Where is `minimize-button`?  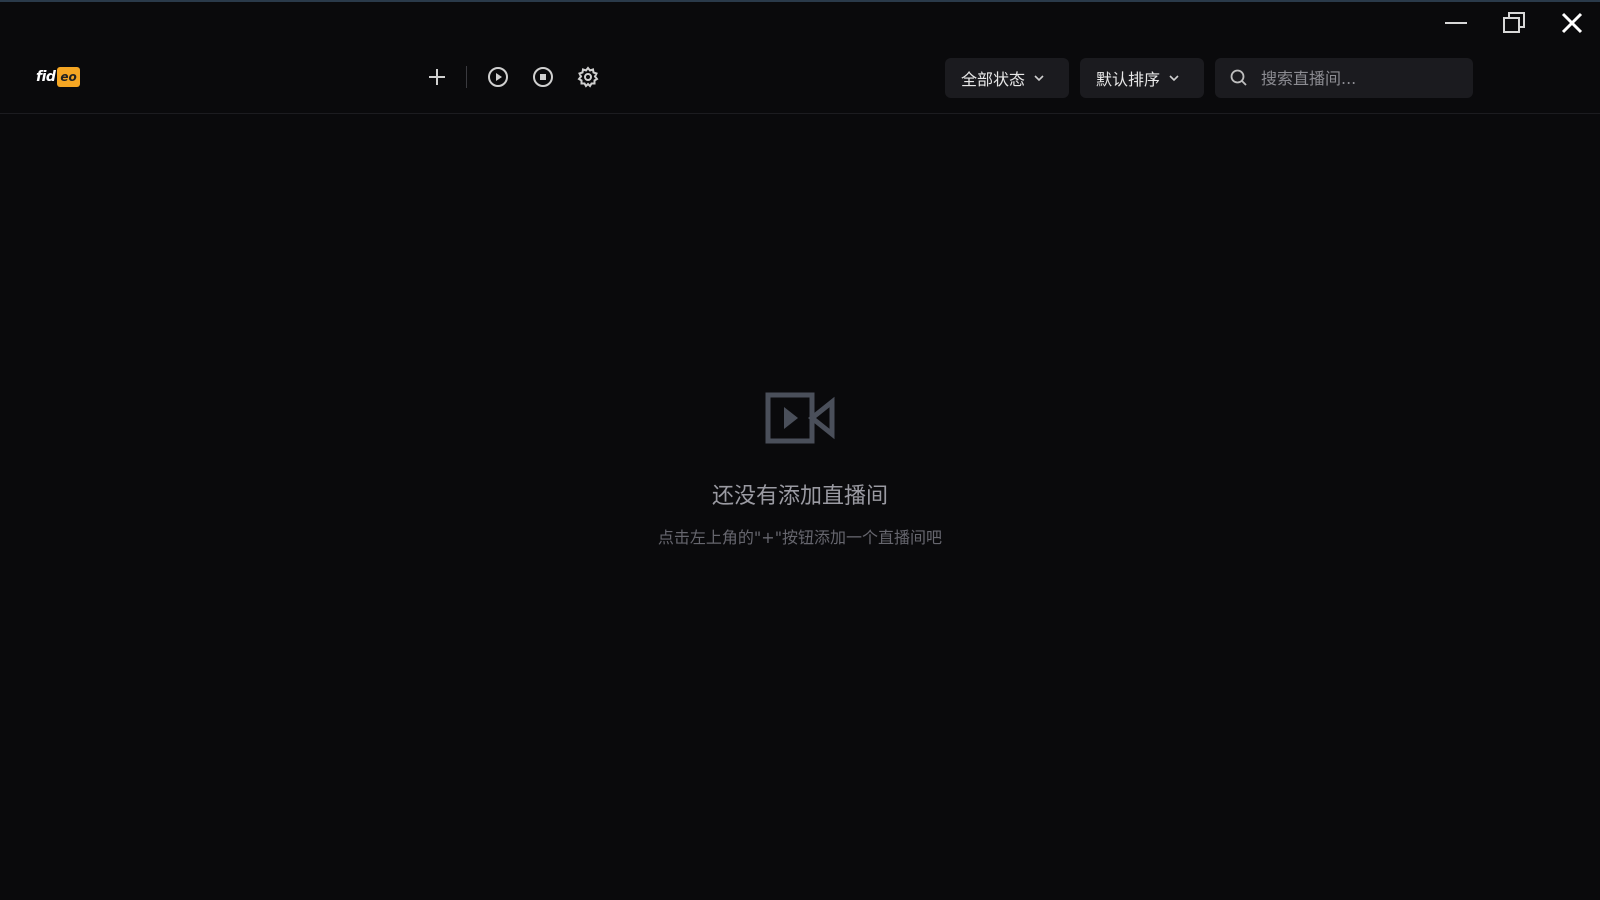
minimize-button is located at coordinates (1456, 23).